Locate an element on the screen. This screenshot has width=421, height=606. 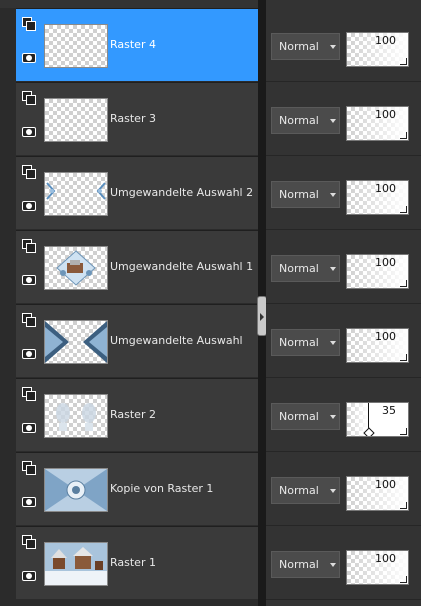
opacity-value: 35 is located at coordinates (389, 410).